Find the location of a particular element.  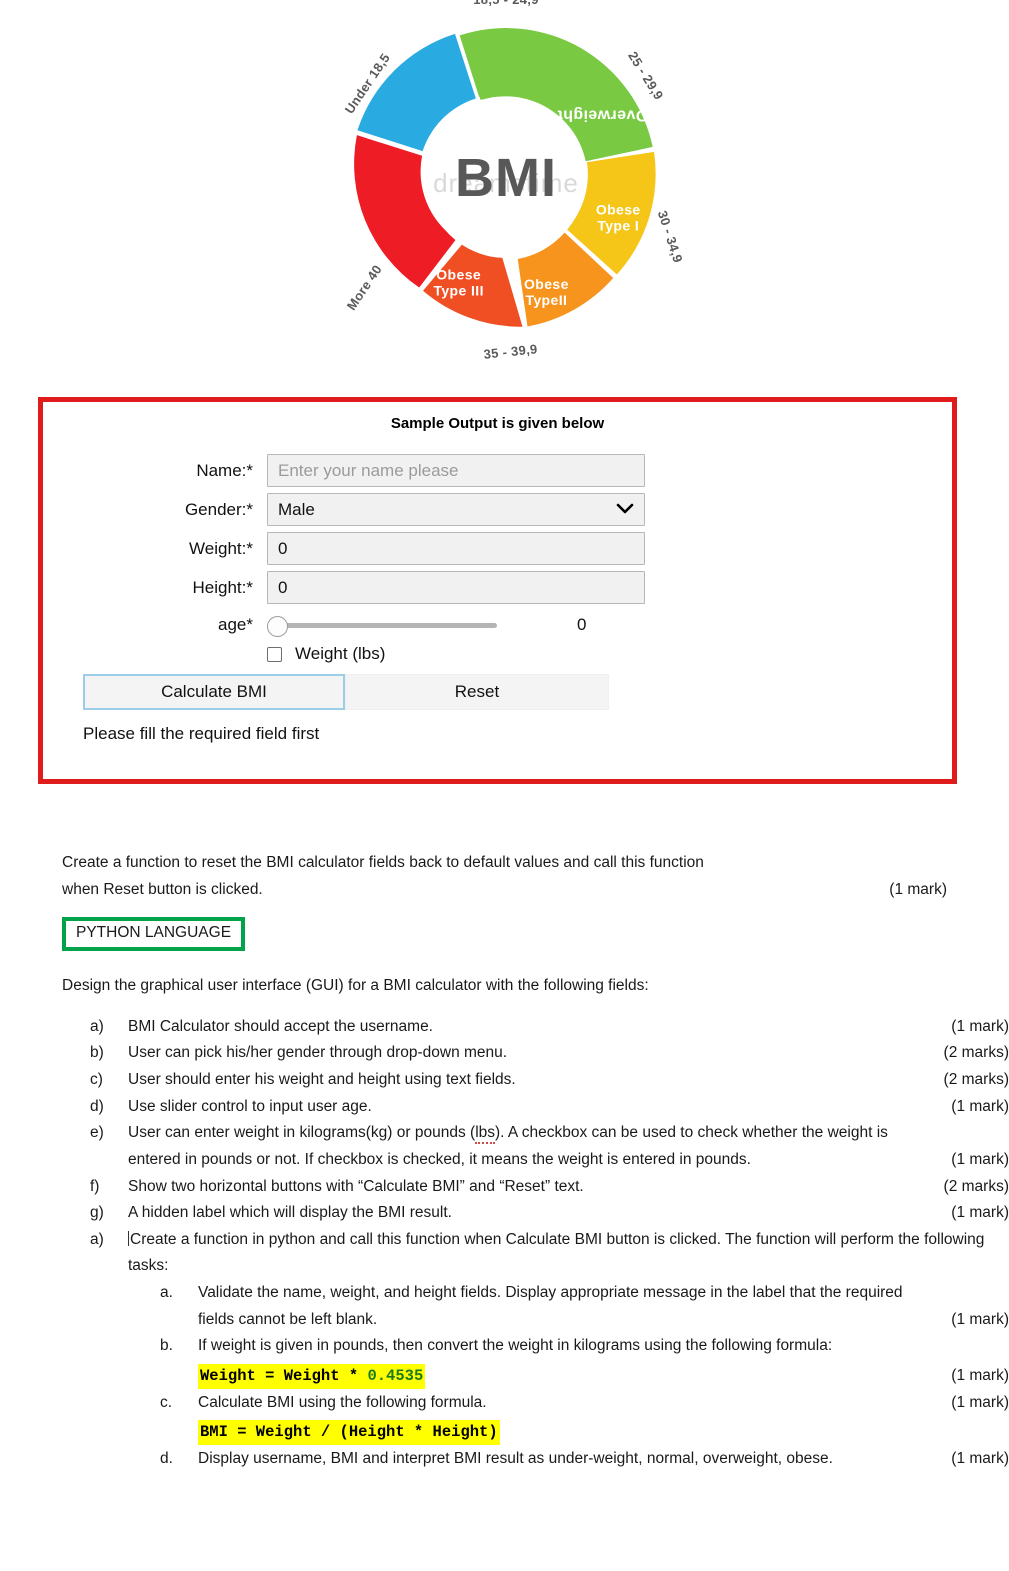

name-row: Name:* is located at coordinates (542, 470).